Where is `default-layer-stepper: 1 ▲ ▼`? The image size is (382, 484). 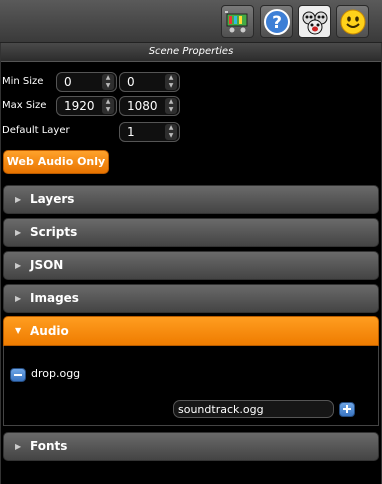 default-layer-stepper: 1 ▲ ▼ is located at coordinates (149, 132).